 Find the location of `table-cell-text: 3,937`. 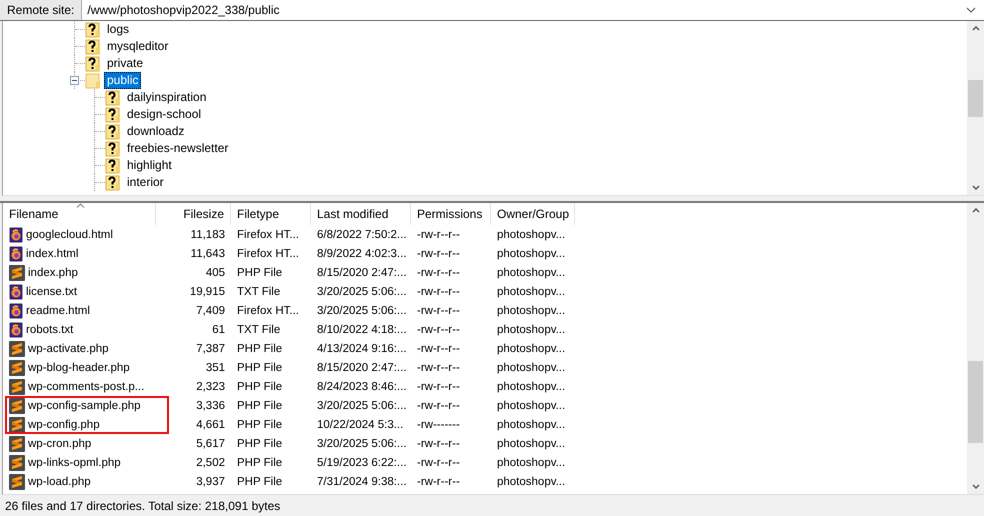

table-cell-text: 3,937 is located at coordinates (210, 482).